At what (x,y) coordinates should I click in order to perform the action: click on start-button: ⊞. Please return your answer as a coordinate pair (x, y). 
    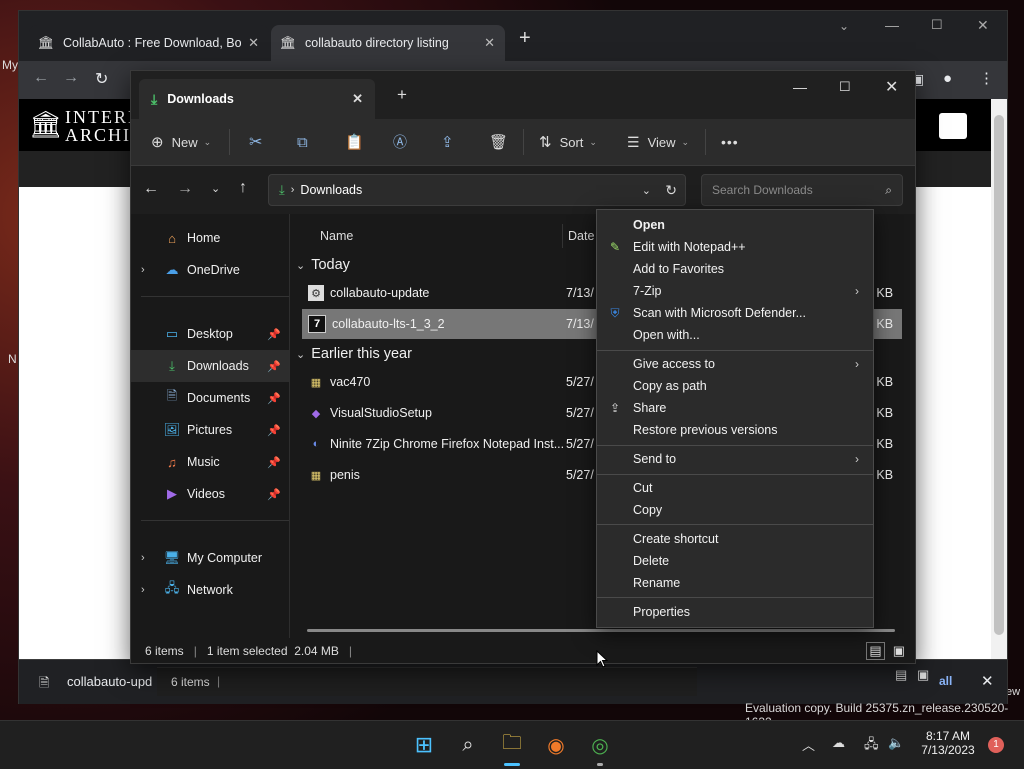
    Looking at the image, I should click on (424, 745).